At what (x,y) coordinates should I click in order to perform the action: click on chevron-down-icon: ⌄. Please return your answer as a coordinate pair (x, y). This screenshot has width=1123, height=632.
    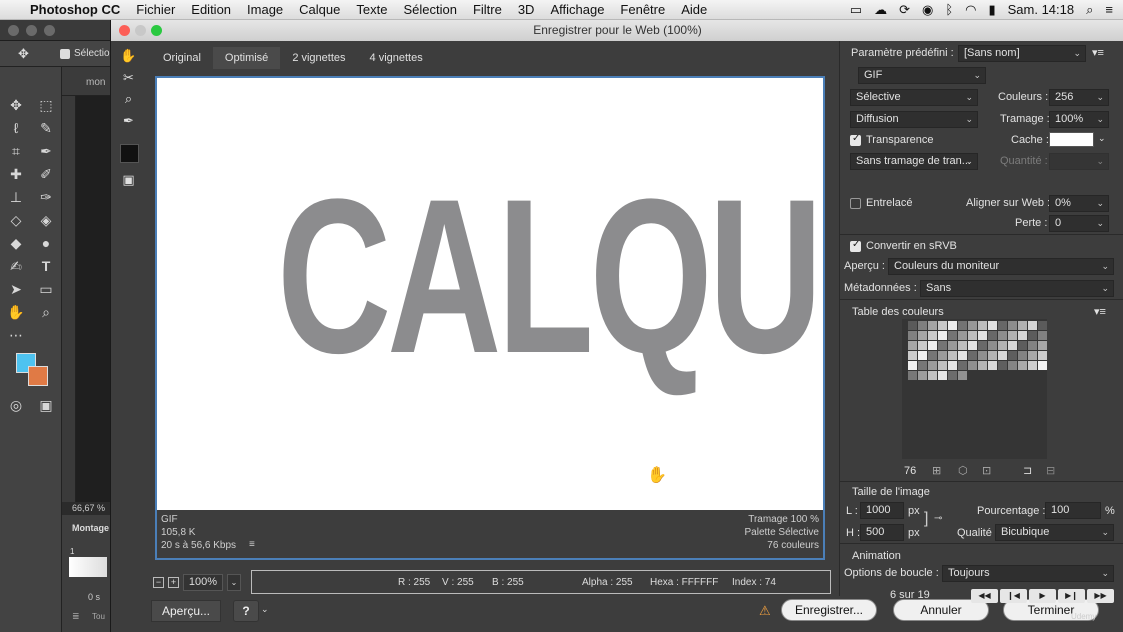
    Looking at the image, I should click on (1102, 138).